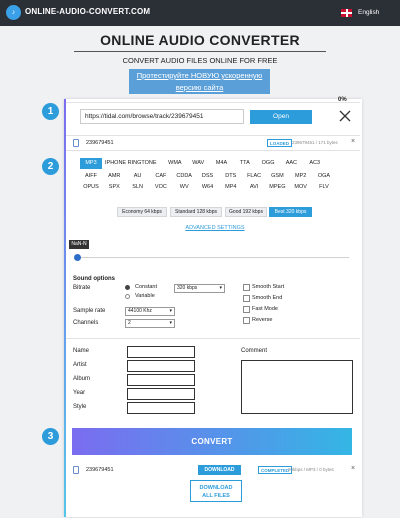 Image resolution: width=400 pixels, height=518 pixels. I want to click on format-mp4-button: MP4, so click(231, 187).